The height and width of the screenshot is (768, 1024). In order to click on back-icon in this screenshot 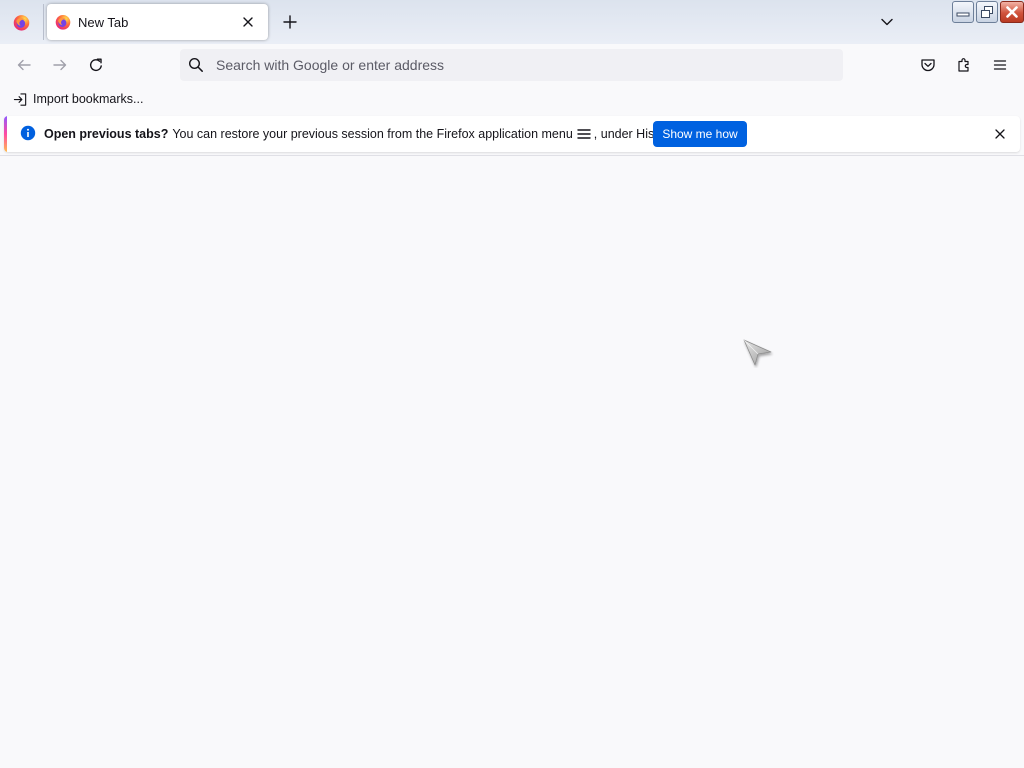, I will do `click(24, 65)`.